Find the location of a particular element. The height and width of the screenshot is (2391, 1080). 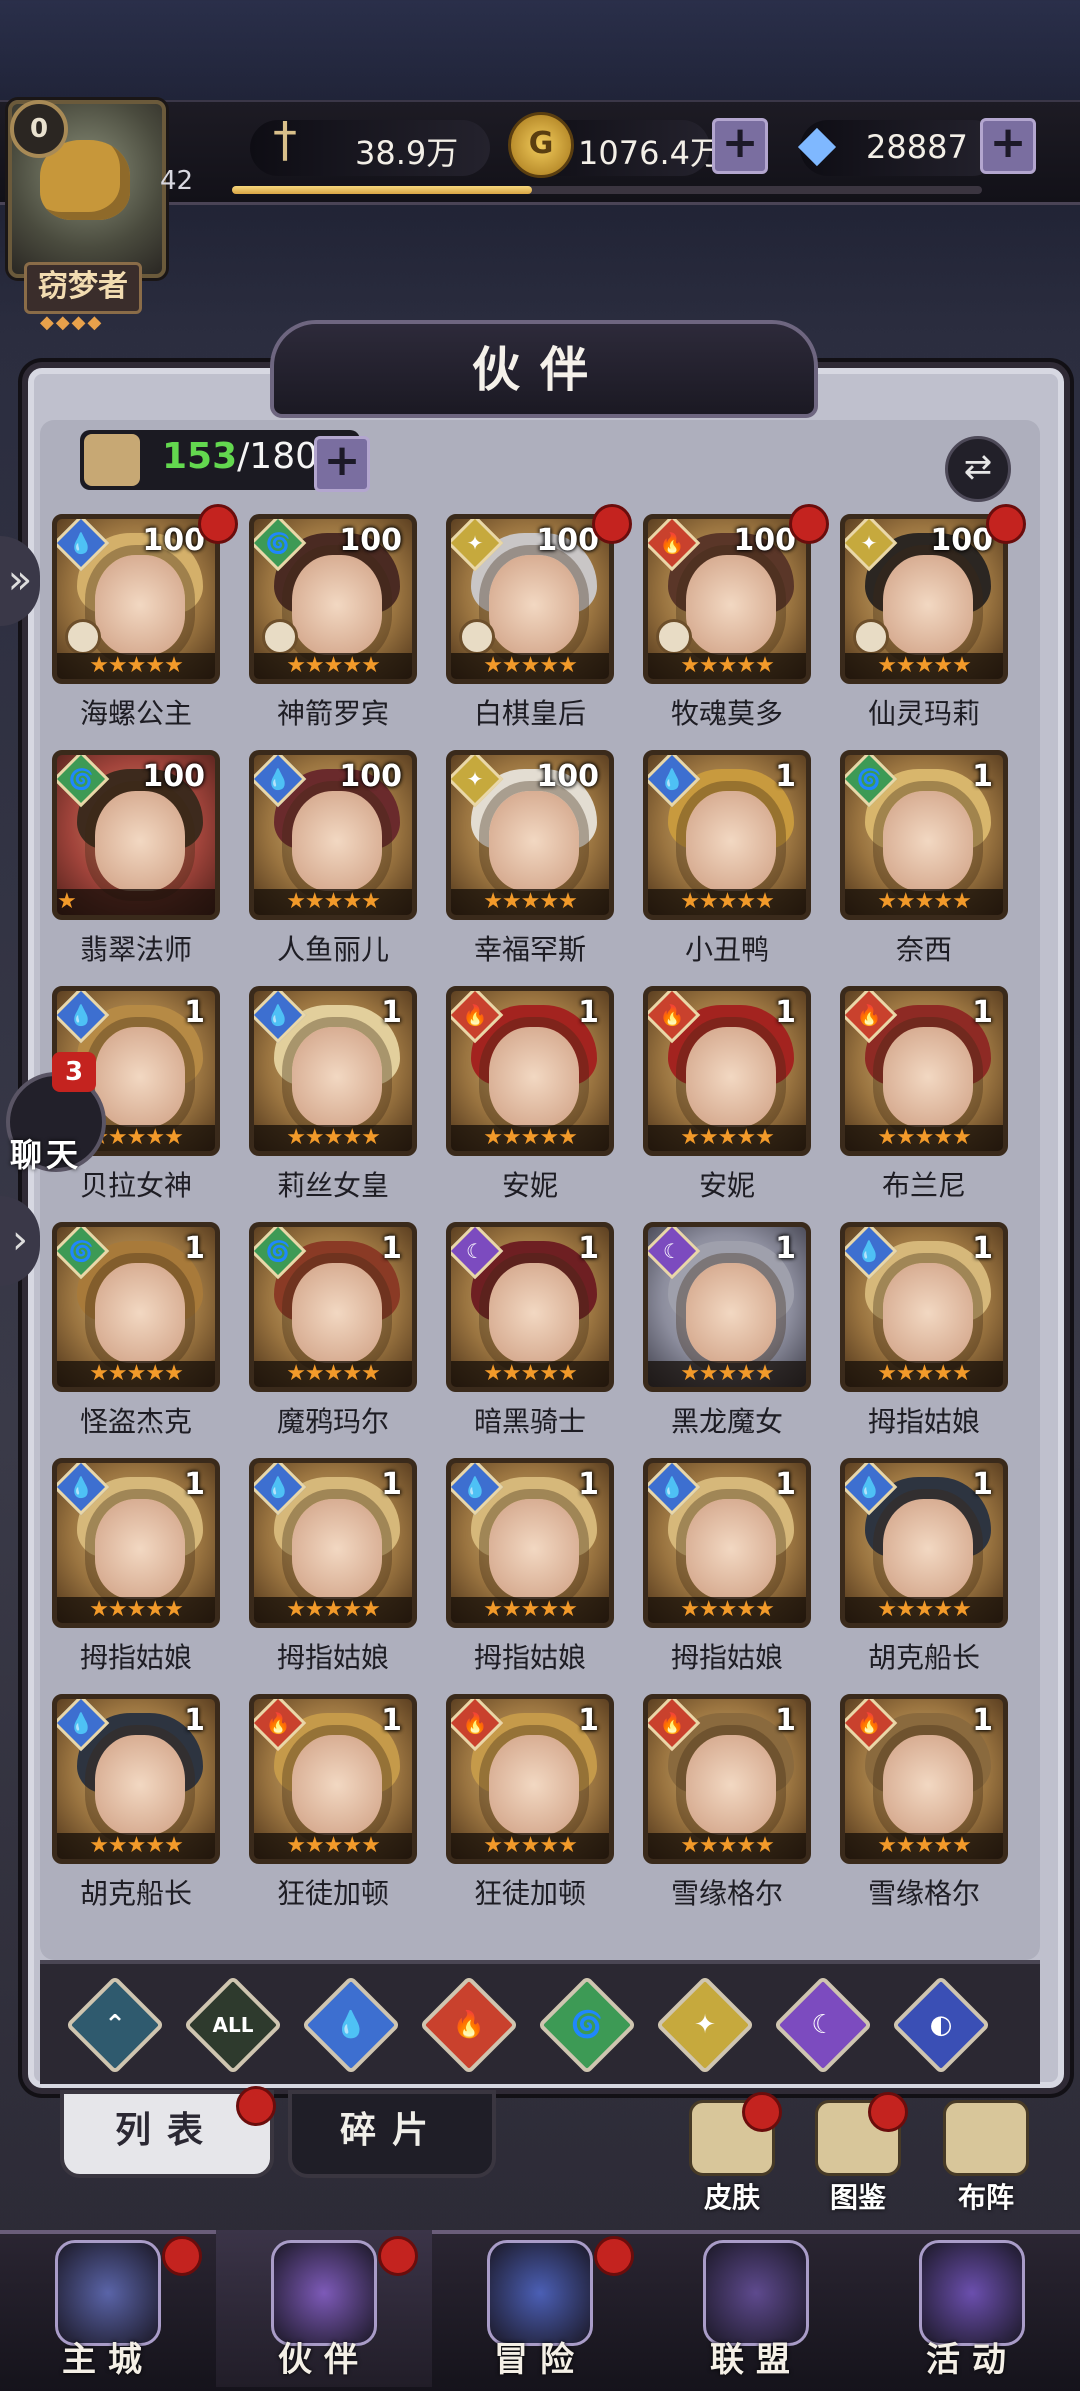

power-value: 38.9万 is located at coordinates (407, 153).